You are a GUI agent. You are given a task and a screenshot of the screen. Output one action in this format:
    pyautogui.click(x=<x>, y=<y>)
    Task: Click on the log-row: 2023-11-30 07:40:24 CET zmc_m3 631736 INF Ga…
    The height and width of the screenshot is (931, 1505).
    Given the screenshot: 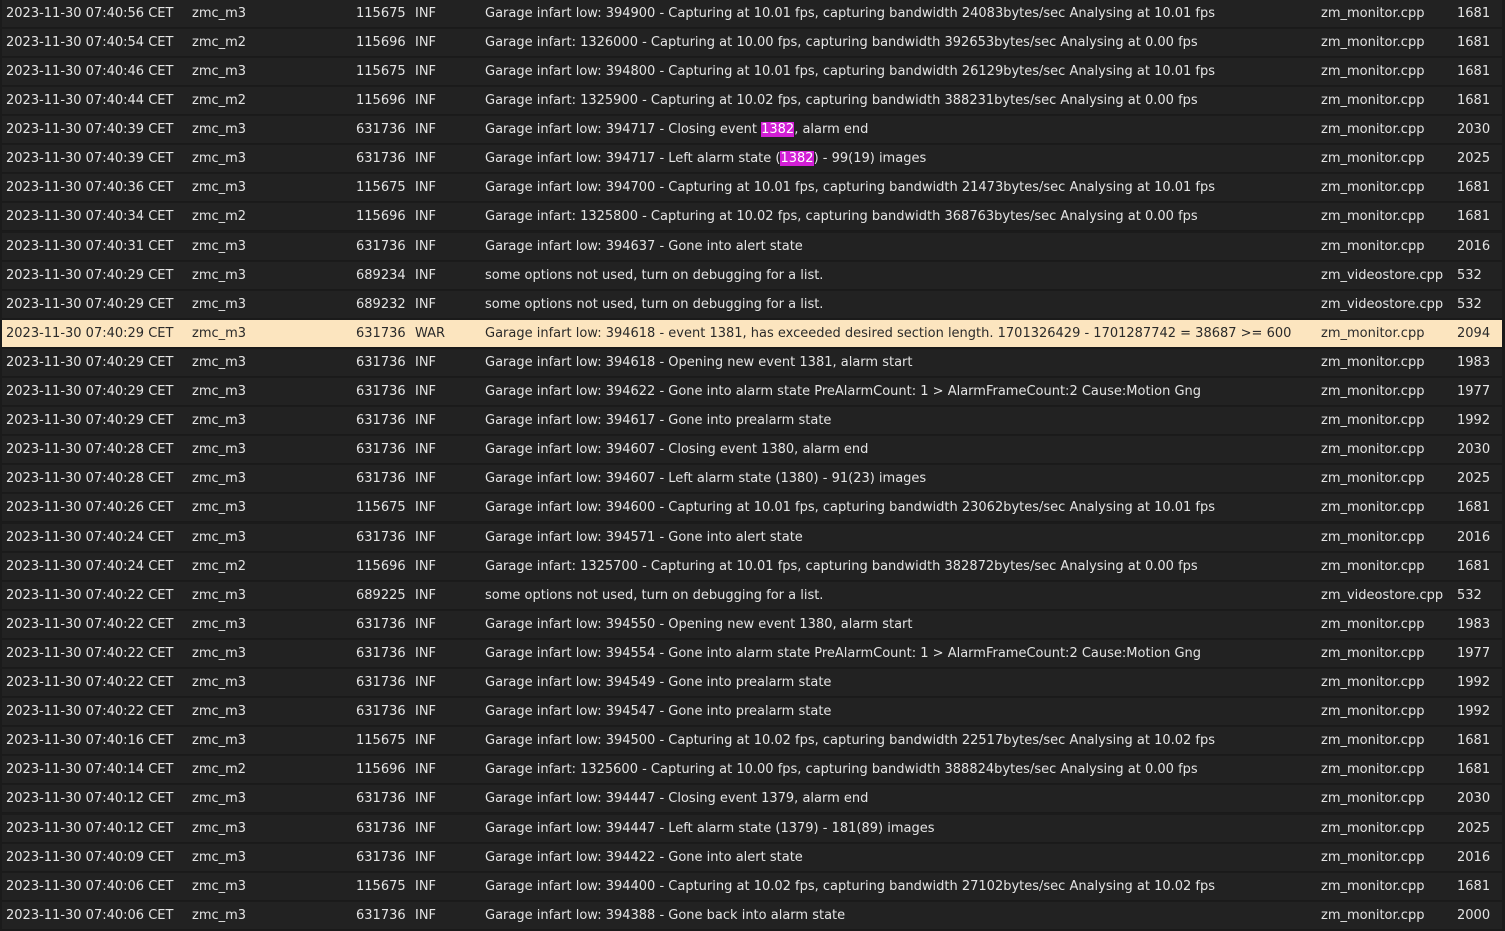 What is the action you would take?
    pyautogui.click(x=752, y=538)
    